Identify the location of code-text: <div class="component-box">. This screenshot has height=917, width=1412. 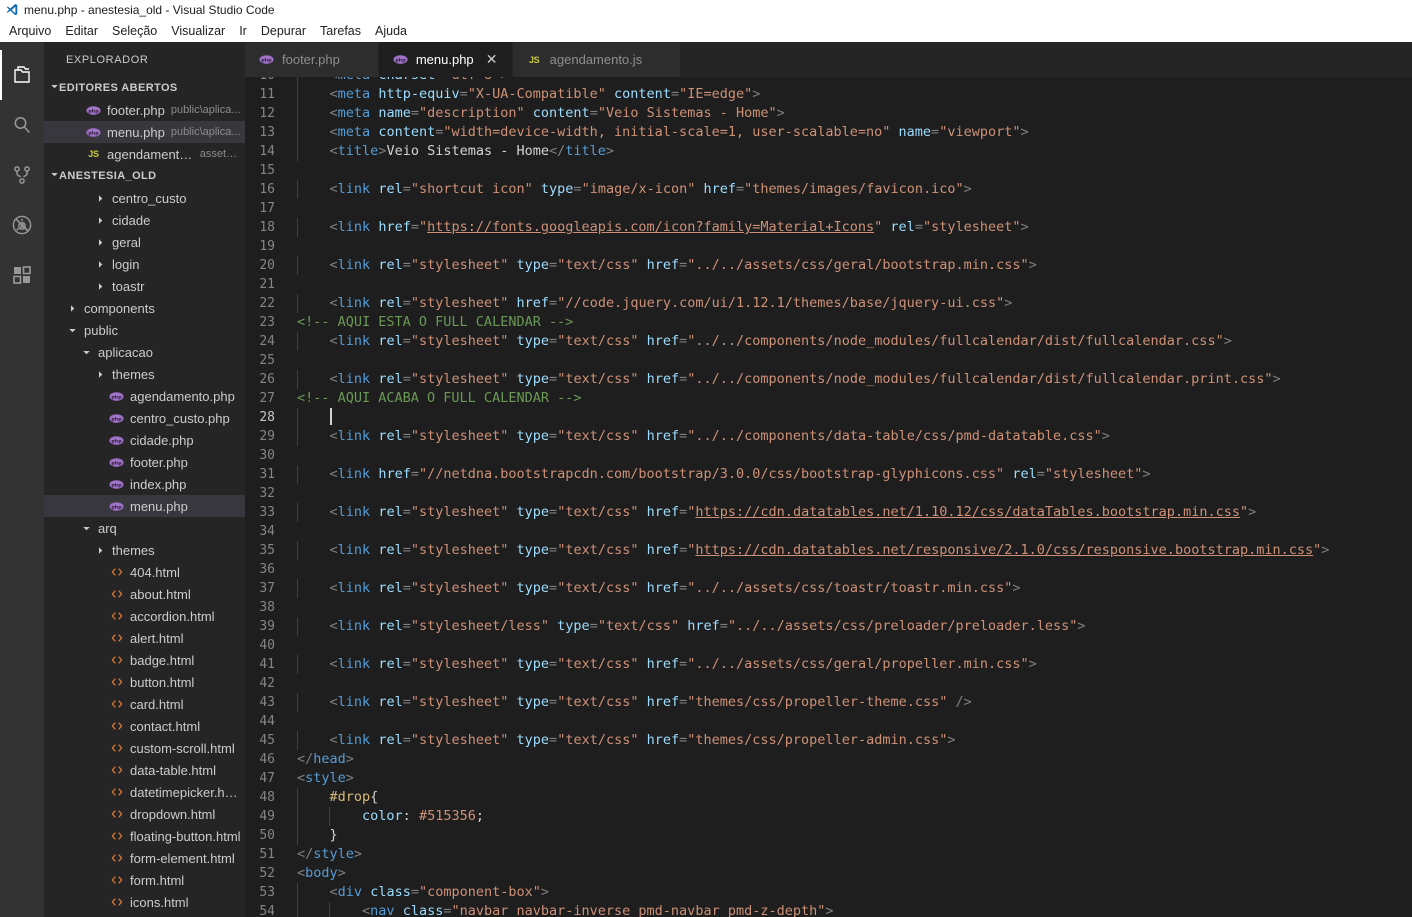
(854, 892).